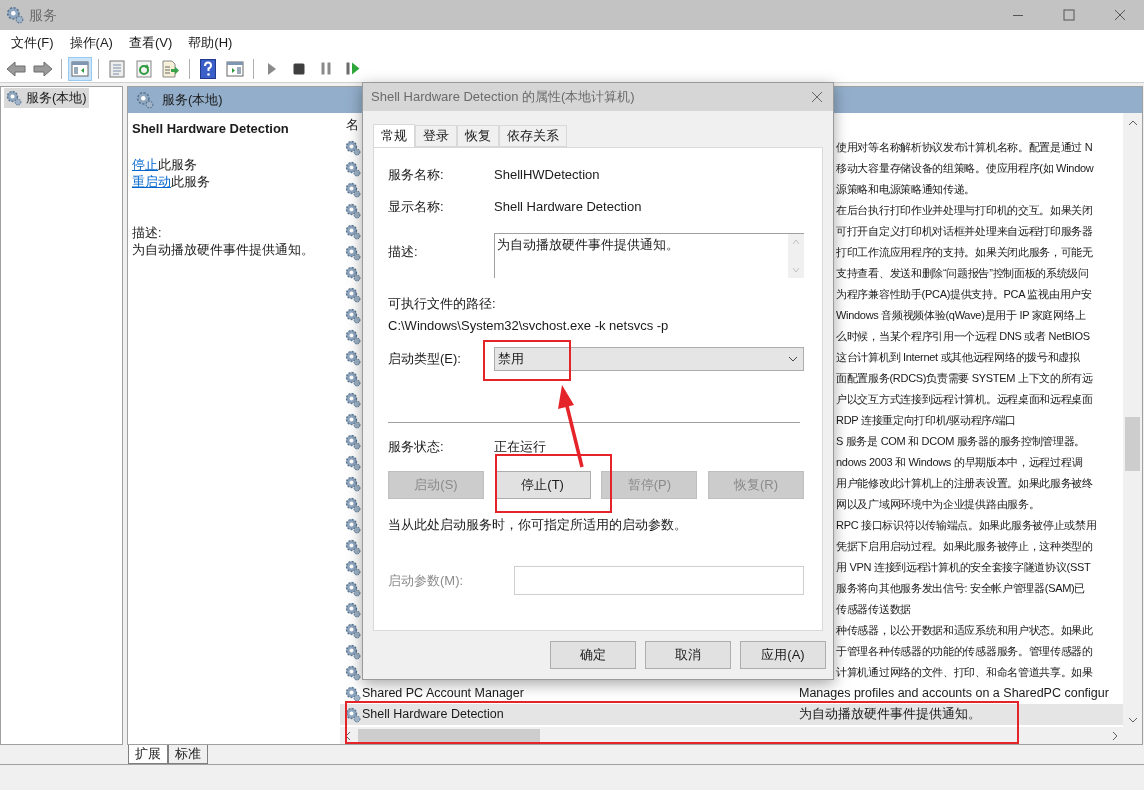 The height and width of the screenshot is (790, 1144). I want to click on description-cell-text: 传感器传送数据, so click(873, 610).